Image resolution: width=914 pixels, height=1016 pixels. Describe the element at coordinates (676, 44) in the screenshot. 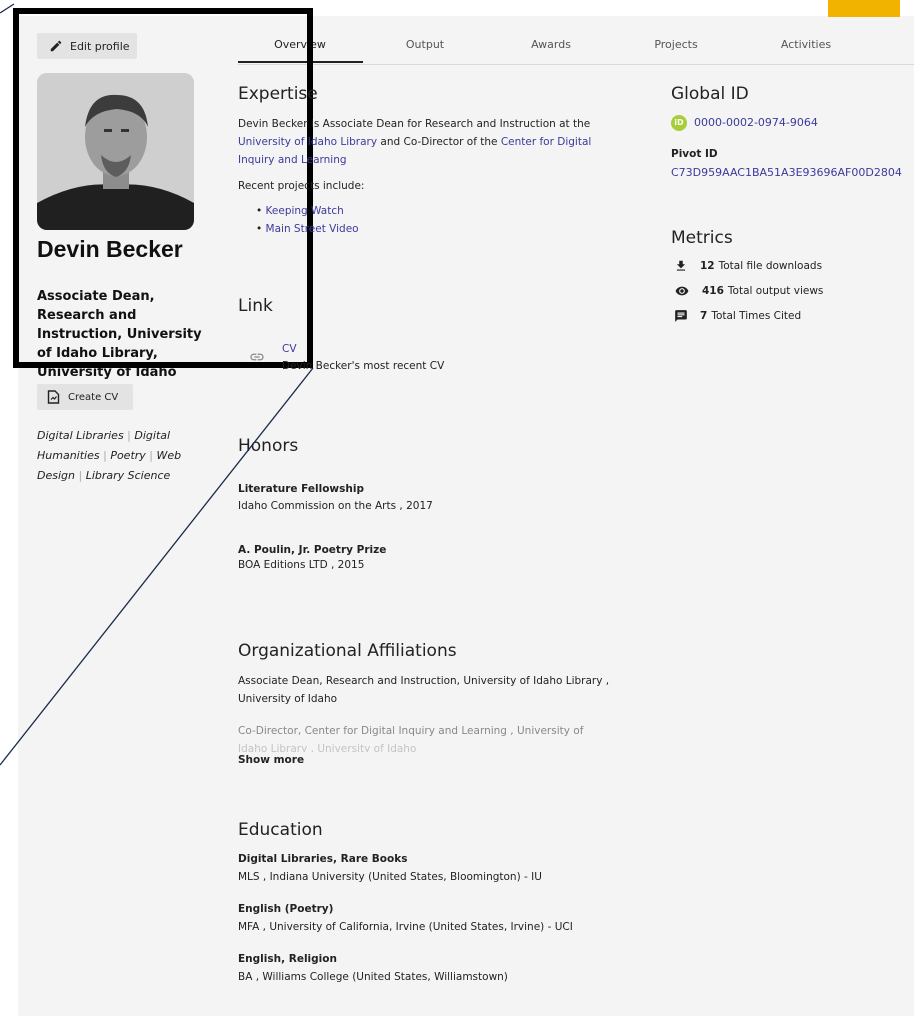

I see `tab-projects: Projects` at that location.